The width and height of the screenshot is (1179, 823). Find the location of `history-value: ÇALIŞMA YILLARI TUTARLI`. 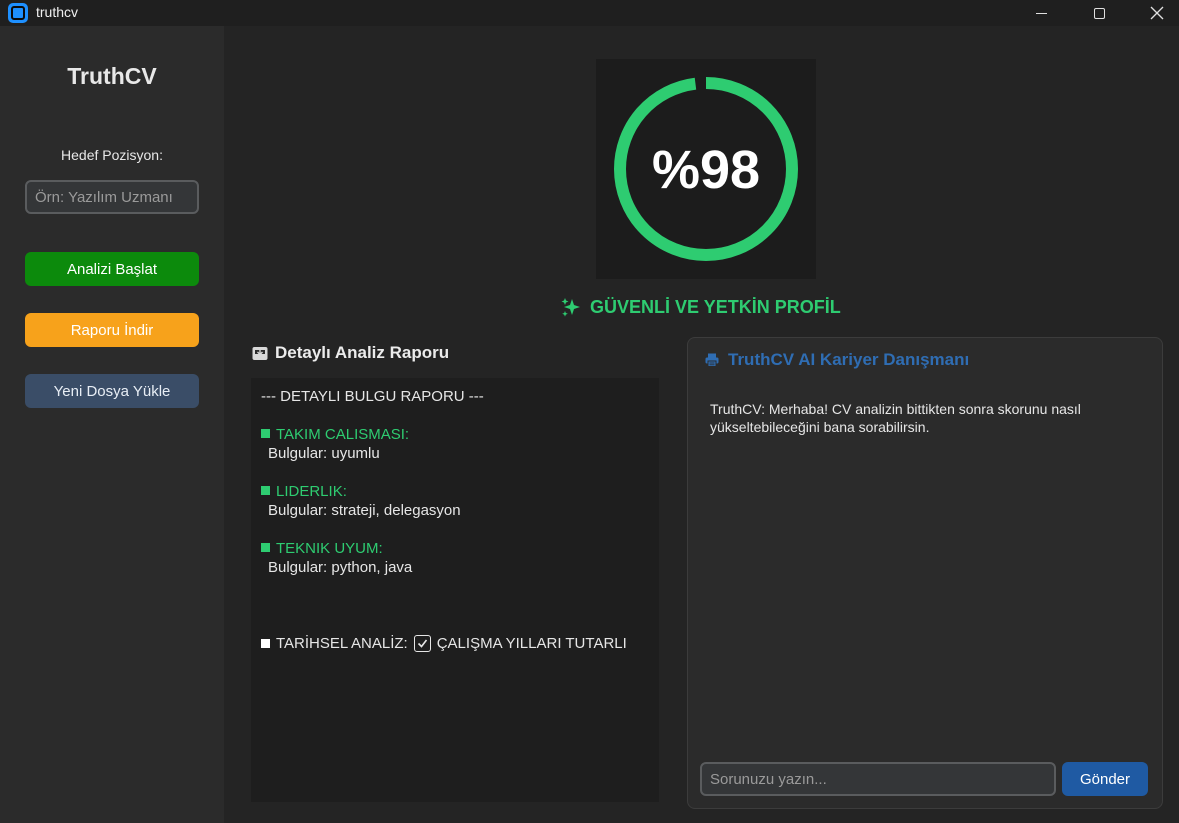

history-value: ÇALIŞMA YILLARI TUTARLI is located at coordinates (531, 643).